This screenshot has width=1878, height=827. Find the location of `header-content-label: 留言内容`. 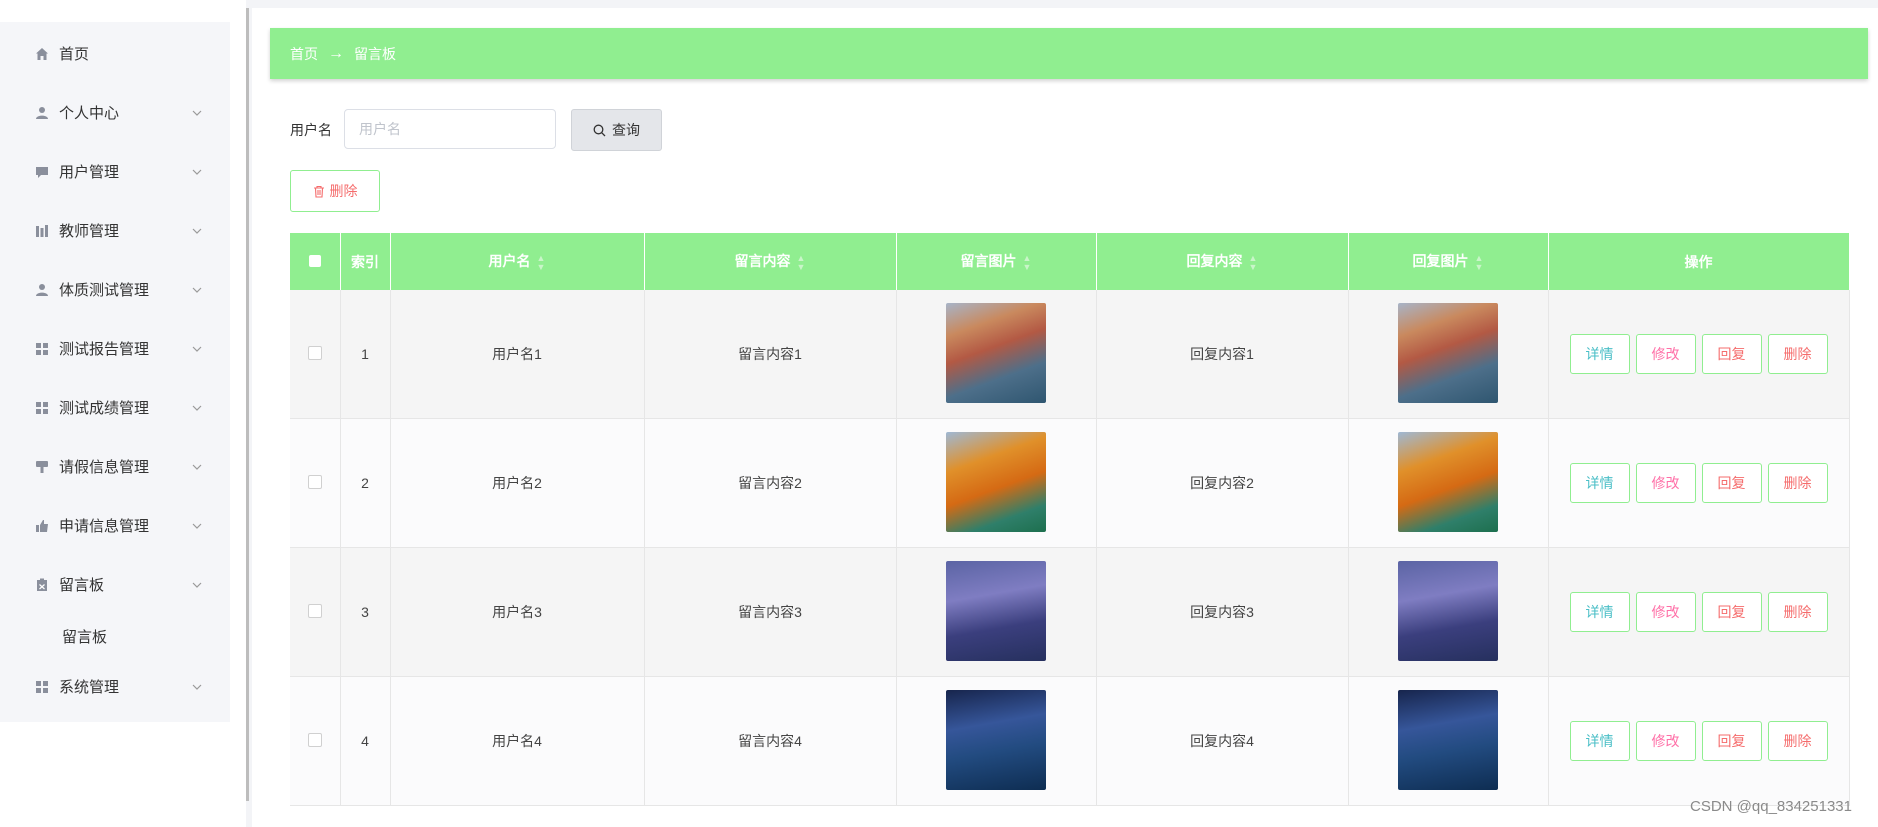

header-content-label: 留言内容 is located at coordinates (762, 261).